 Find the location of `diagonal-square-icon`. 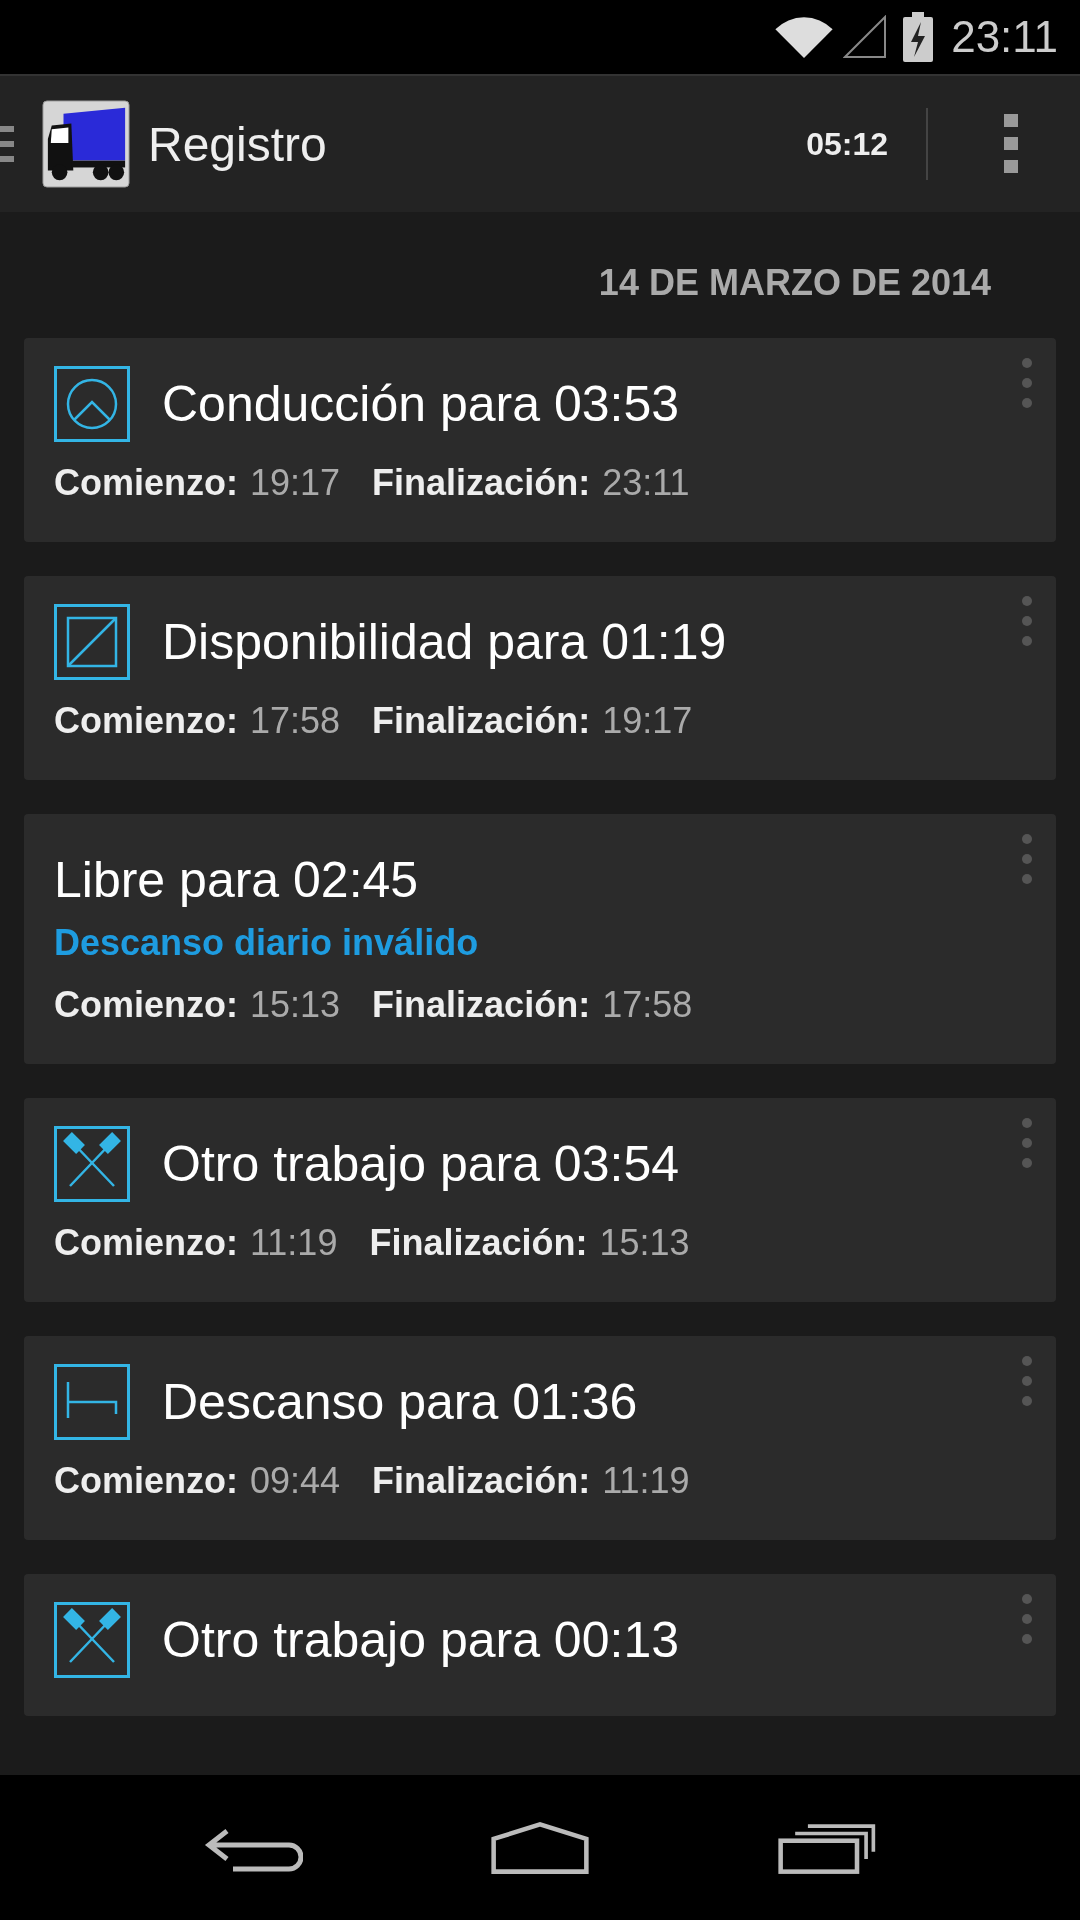

diagonal-square-icon is located at coordinates (92, 642).